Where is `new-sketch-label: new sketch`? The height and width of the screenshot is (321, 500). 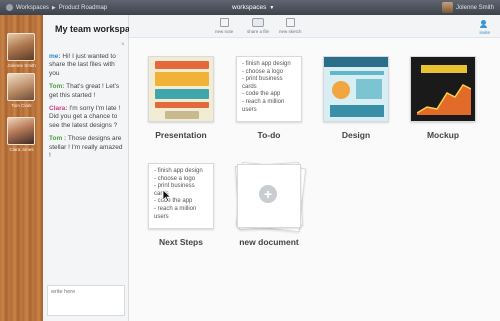 new-sketch-label: new sketch is located at coordinates (290, 31).